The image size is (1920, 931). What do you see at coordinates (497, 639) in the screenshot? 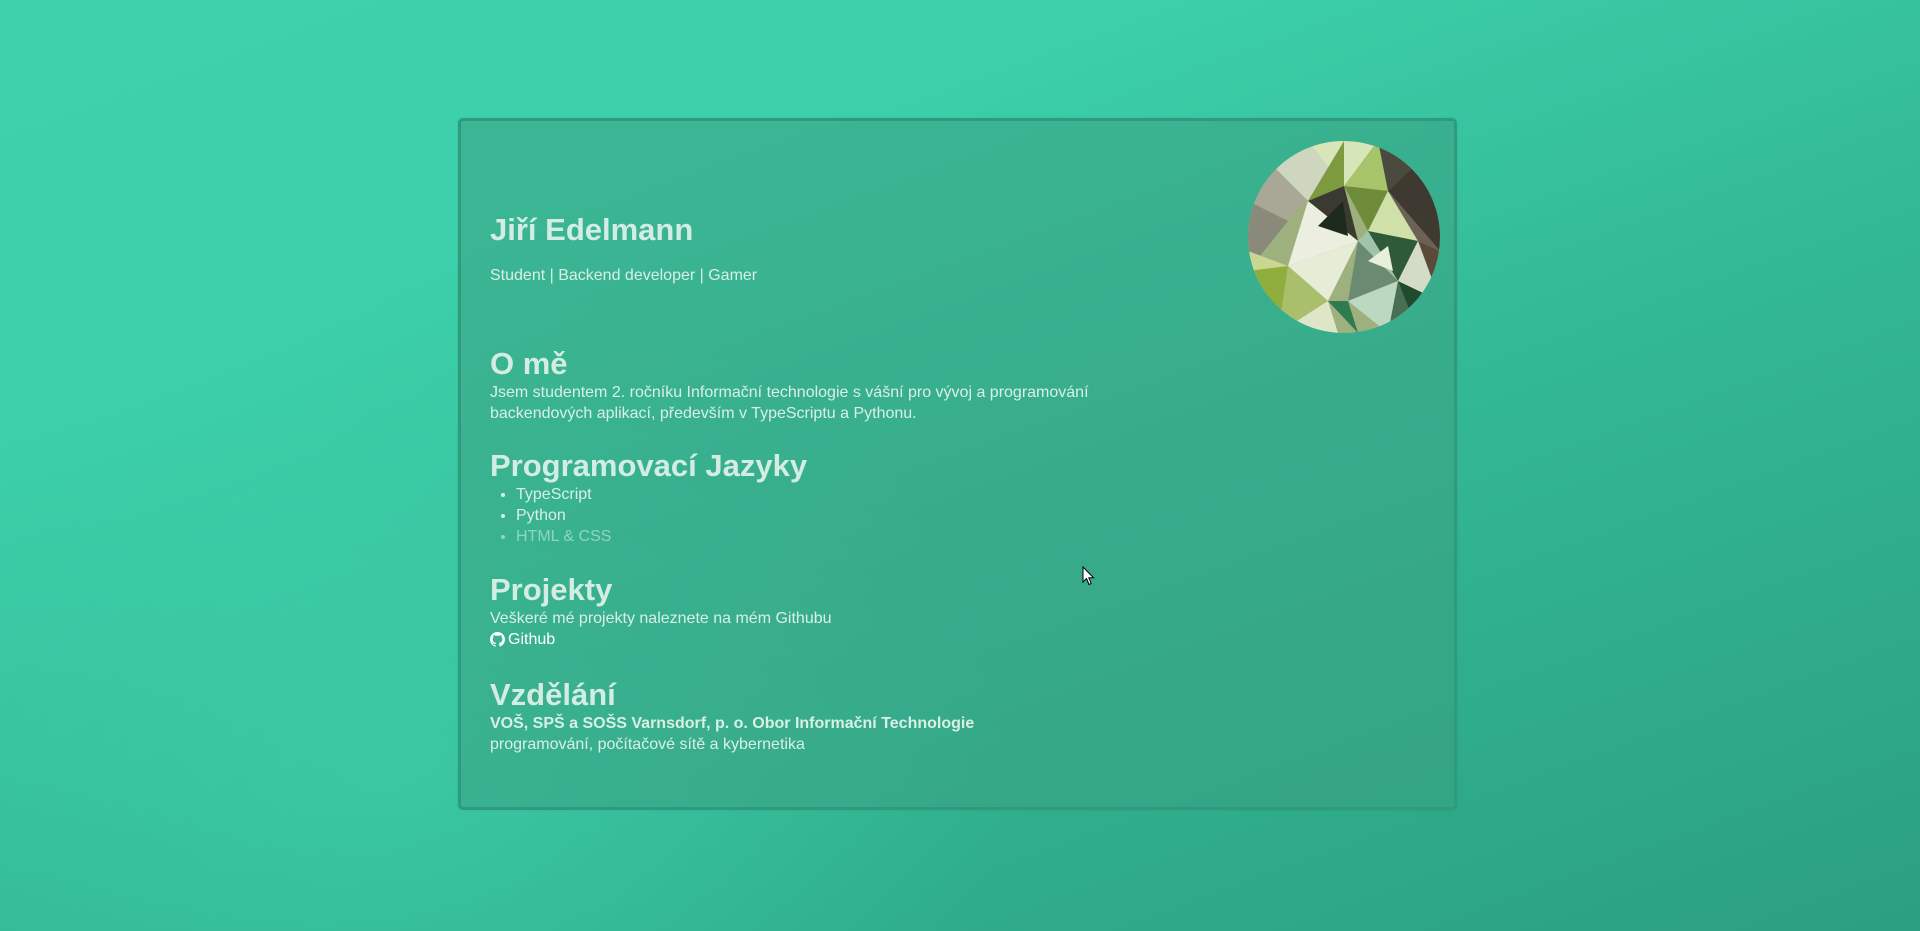
I see `github-icon` at bounding box center [497, 639].